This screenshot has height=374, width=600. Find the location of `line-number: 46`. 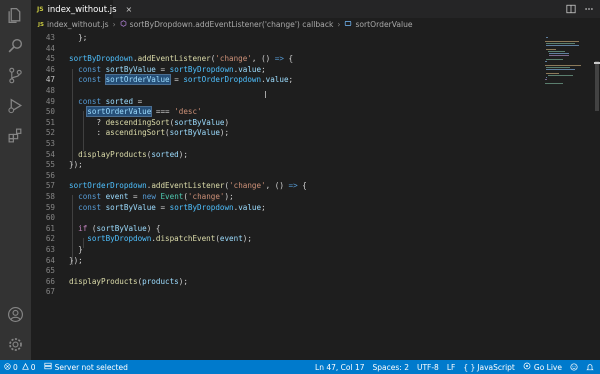

line-number: 46 is located at coordinates (50, 69).